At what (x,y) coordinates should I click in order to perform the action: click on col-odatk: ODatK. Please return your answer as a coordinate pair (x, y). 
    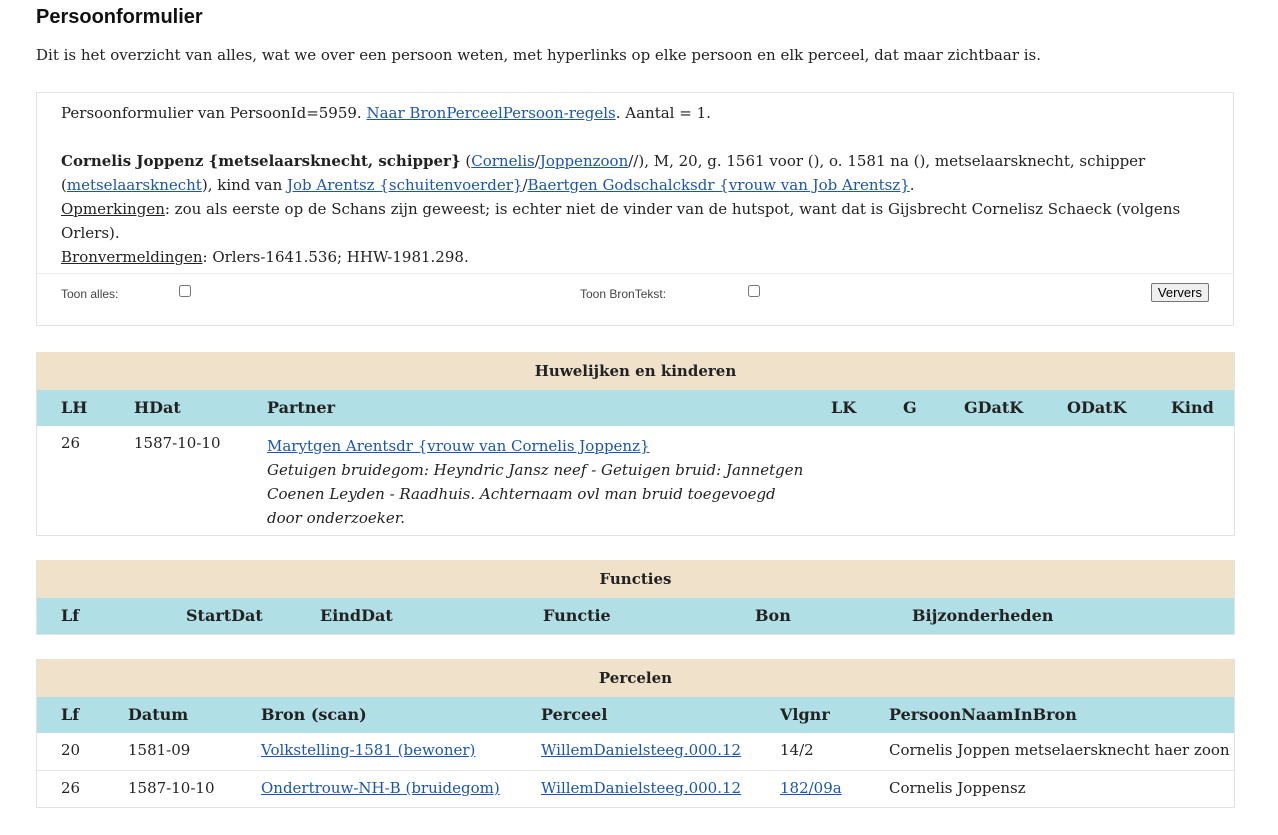
    Looking at the image, I should click on (1097, 407).